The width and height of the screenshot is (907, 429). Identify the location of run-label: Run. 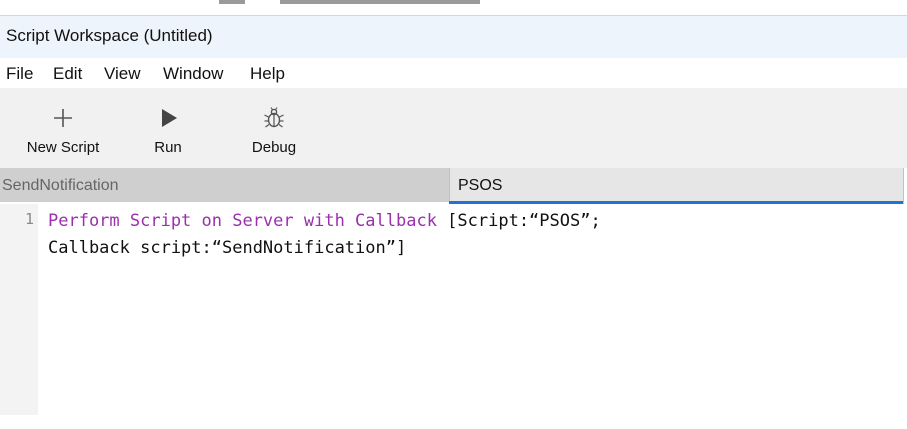
(168, 147).